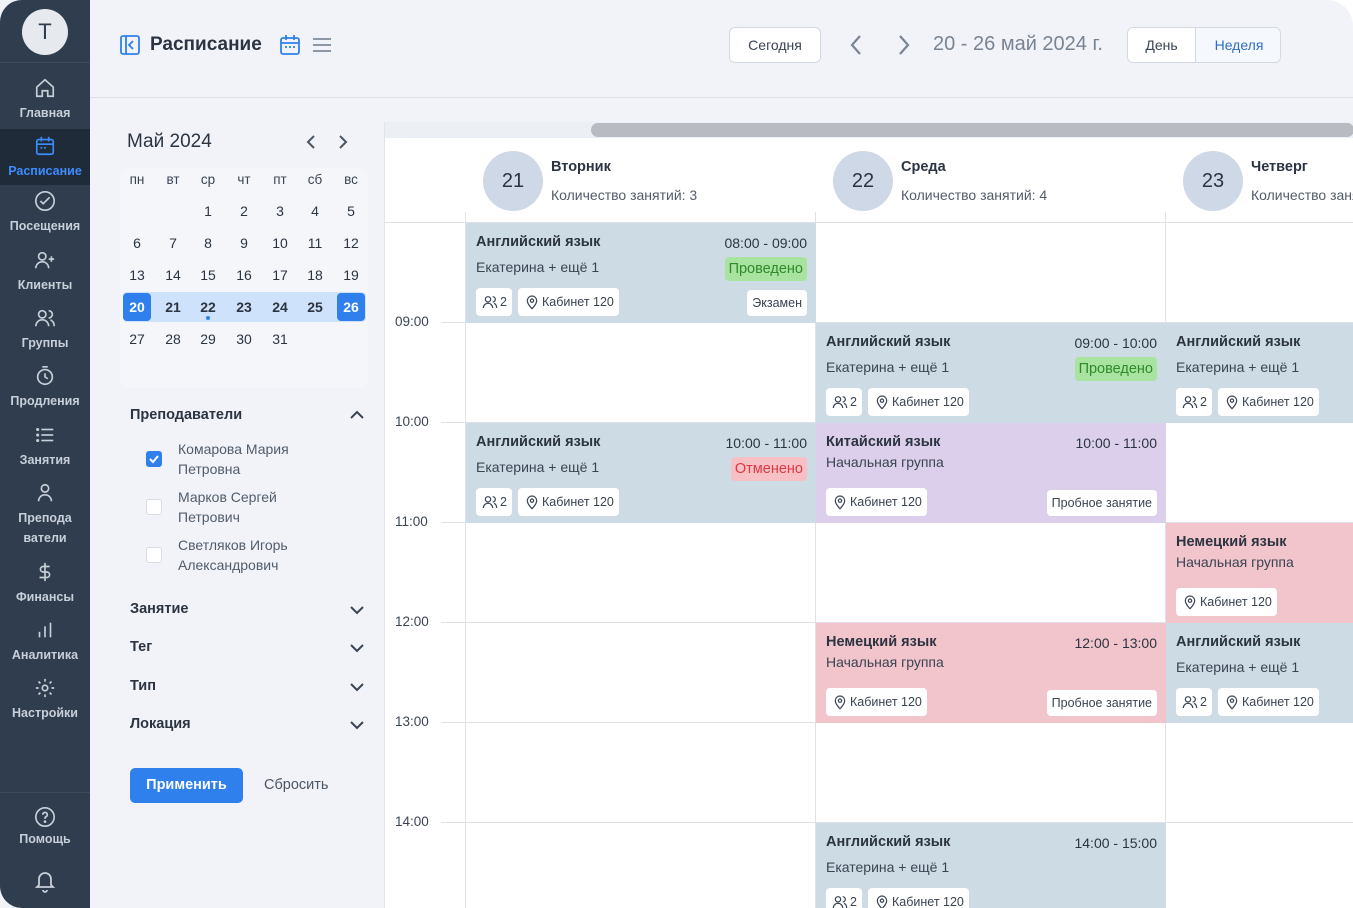  Describe the element at coordinates (137, 243) in the screenshot. I see `calendar-day: 6` at that location.